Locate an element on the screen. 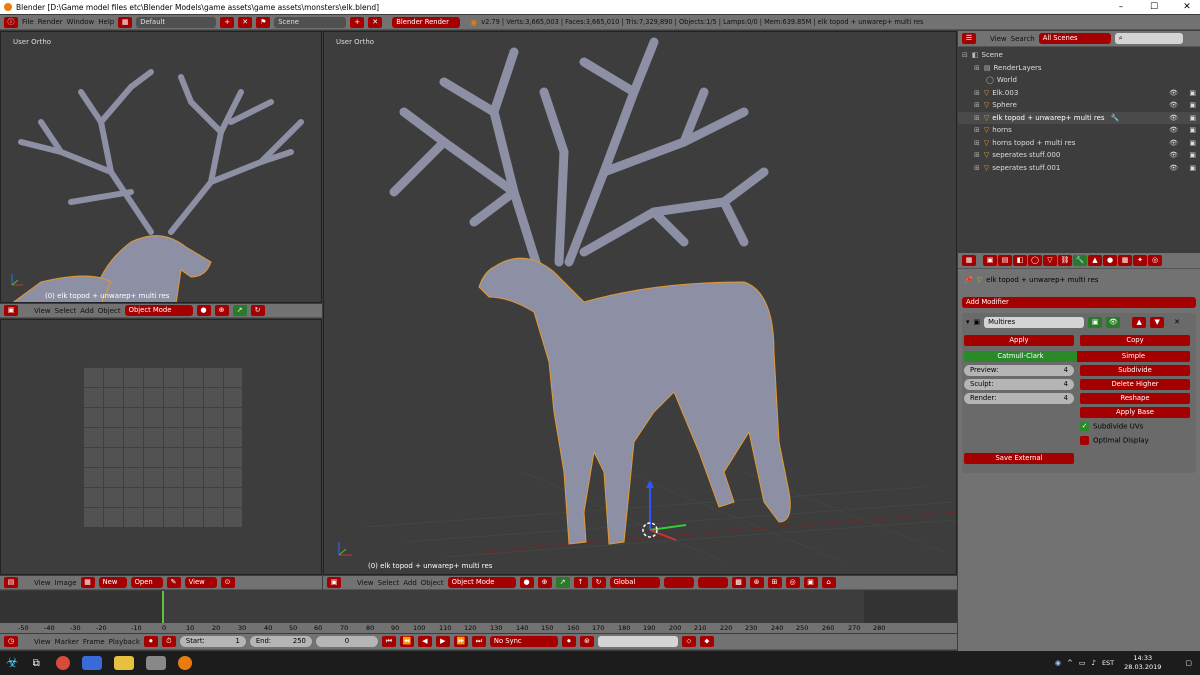 The image size is (1200, 675). chrome-icon is located at coordinates (62, 663).